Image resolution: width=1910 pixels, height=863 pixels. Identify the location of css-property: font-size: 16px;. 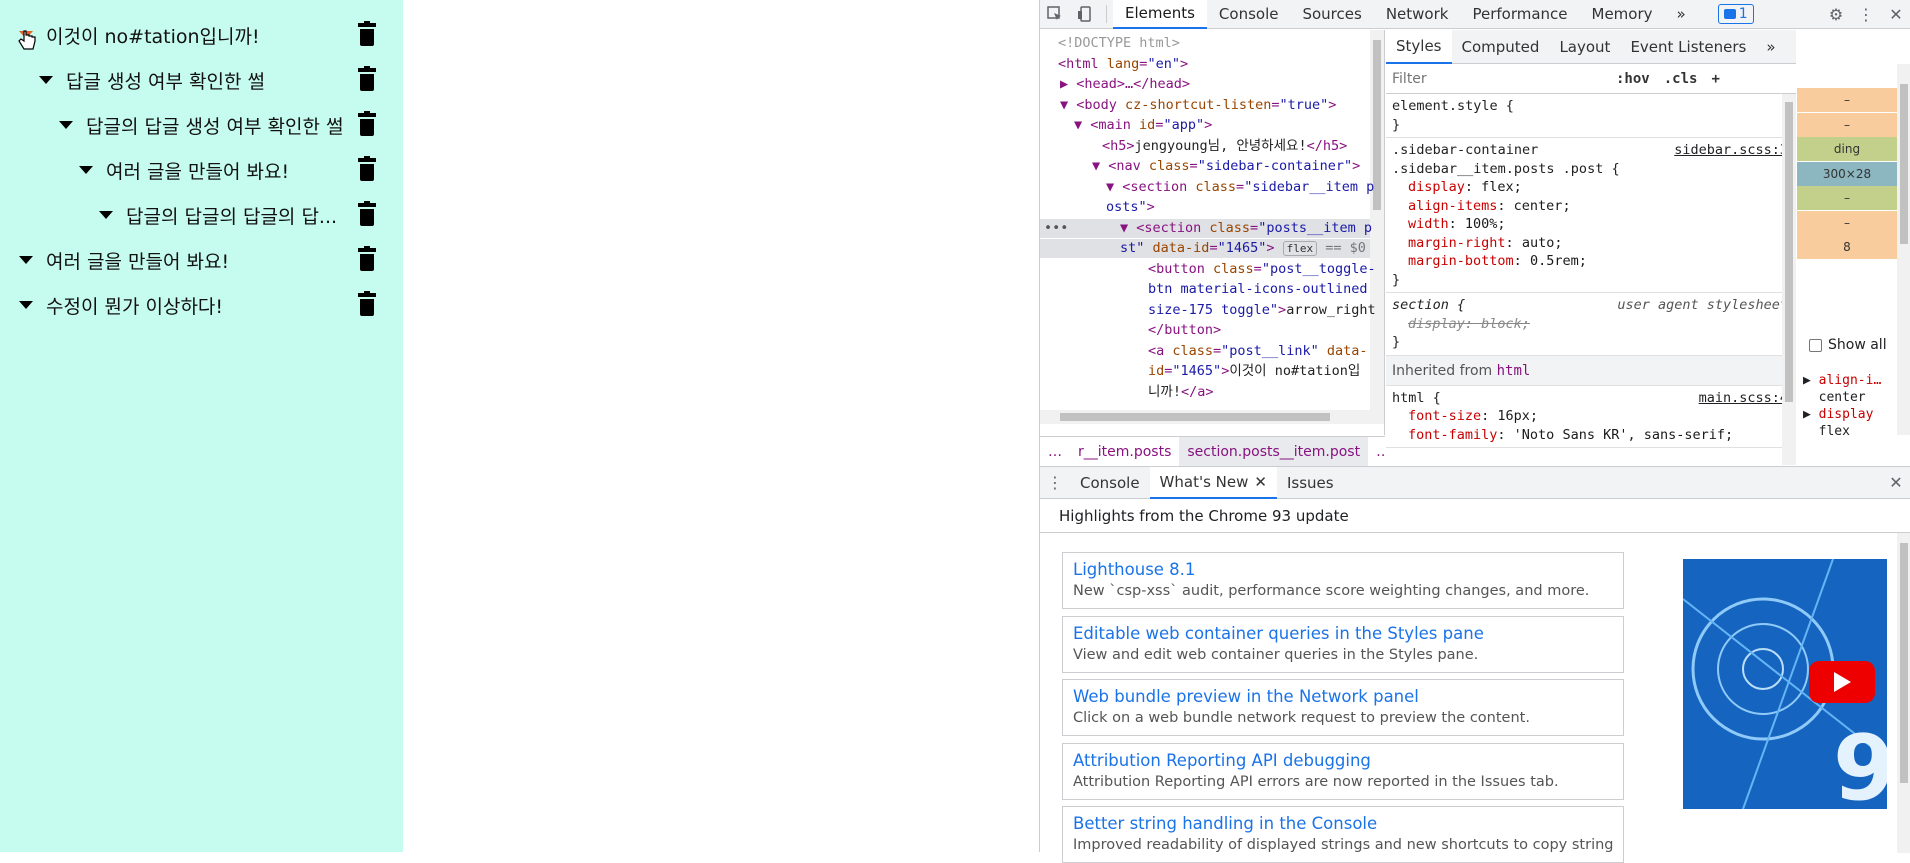
(1591, 416).